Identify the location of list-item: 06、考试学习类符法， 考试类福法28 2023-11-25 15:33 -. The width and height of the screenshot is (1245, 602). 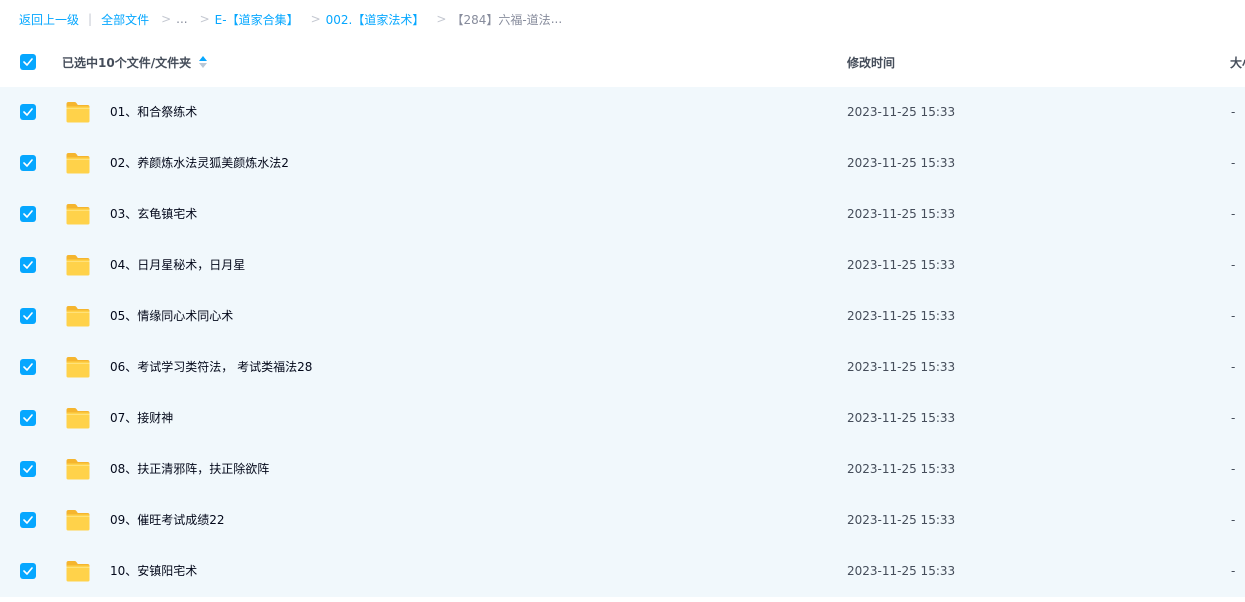
(622, 367).